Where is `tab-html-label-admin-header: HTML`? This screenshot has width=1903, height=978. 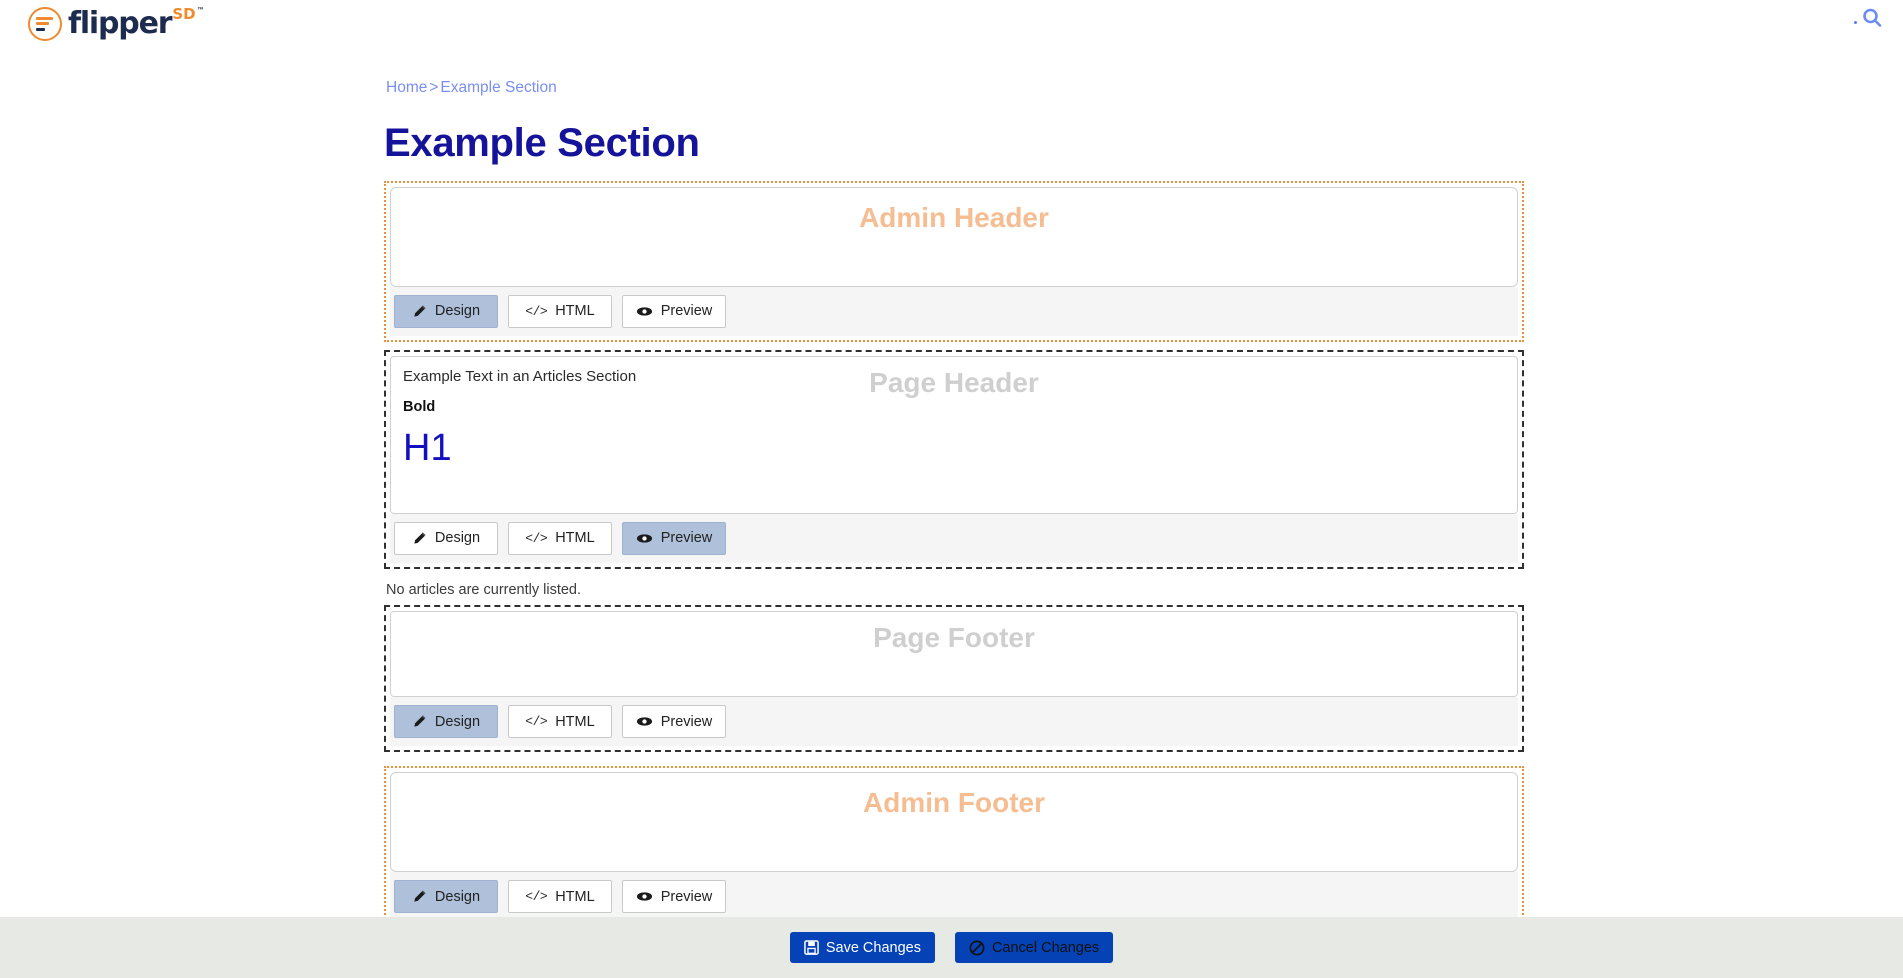 tab-html-label-admin-header: HTML is located at coordinates (575, 311).